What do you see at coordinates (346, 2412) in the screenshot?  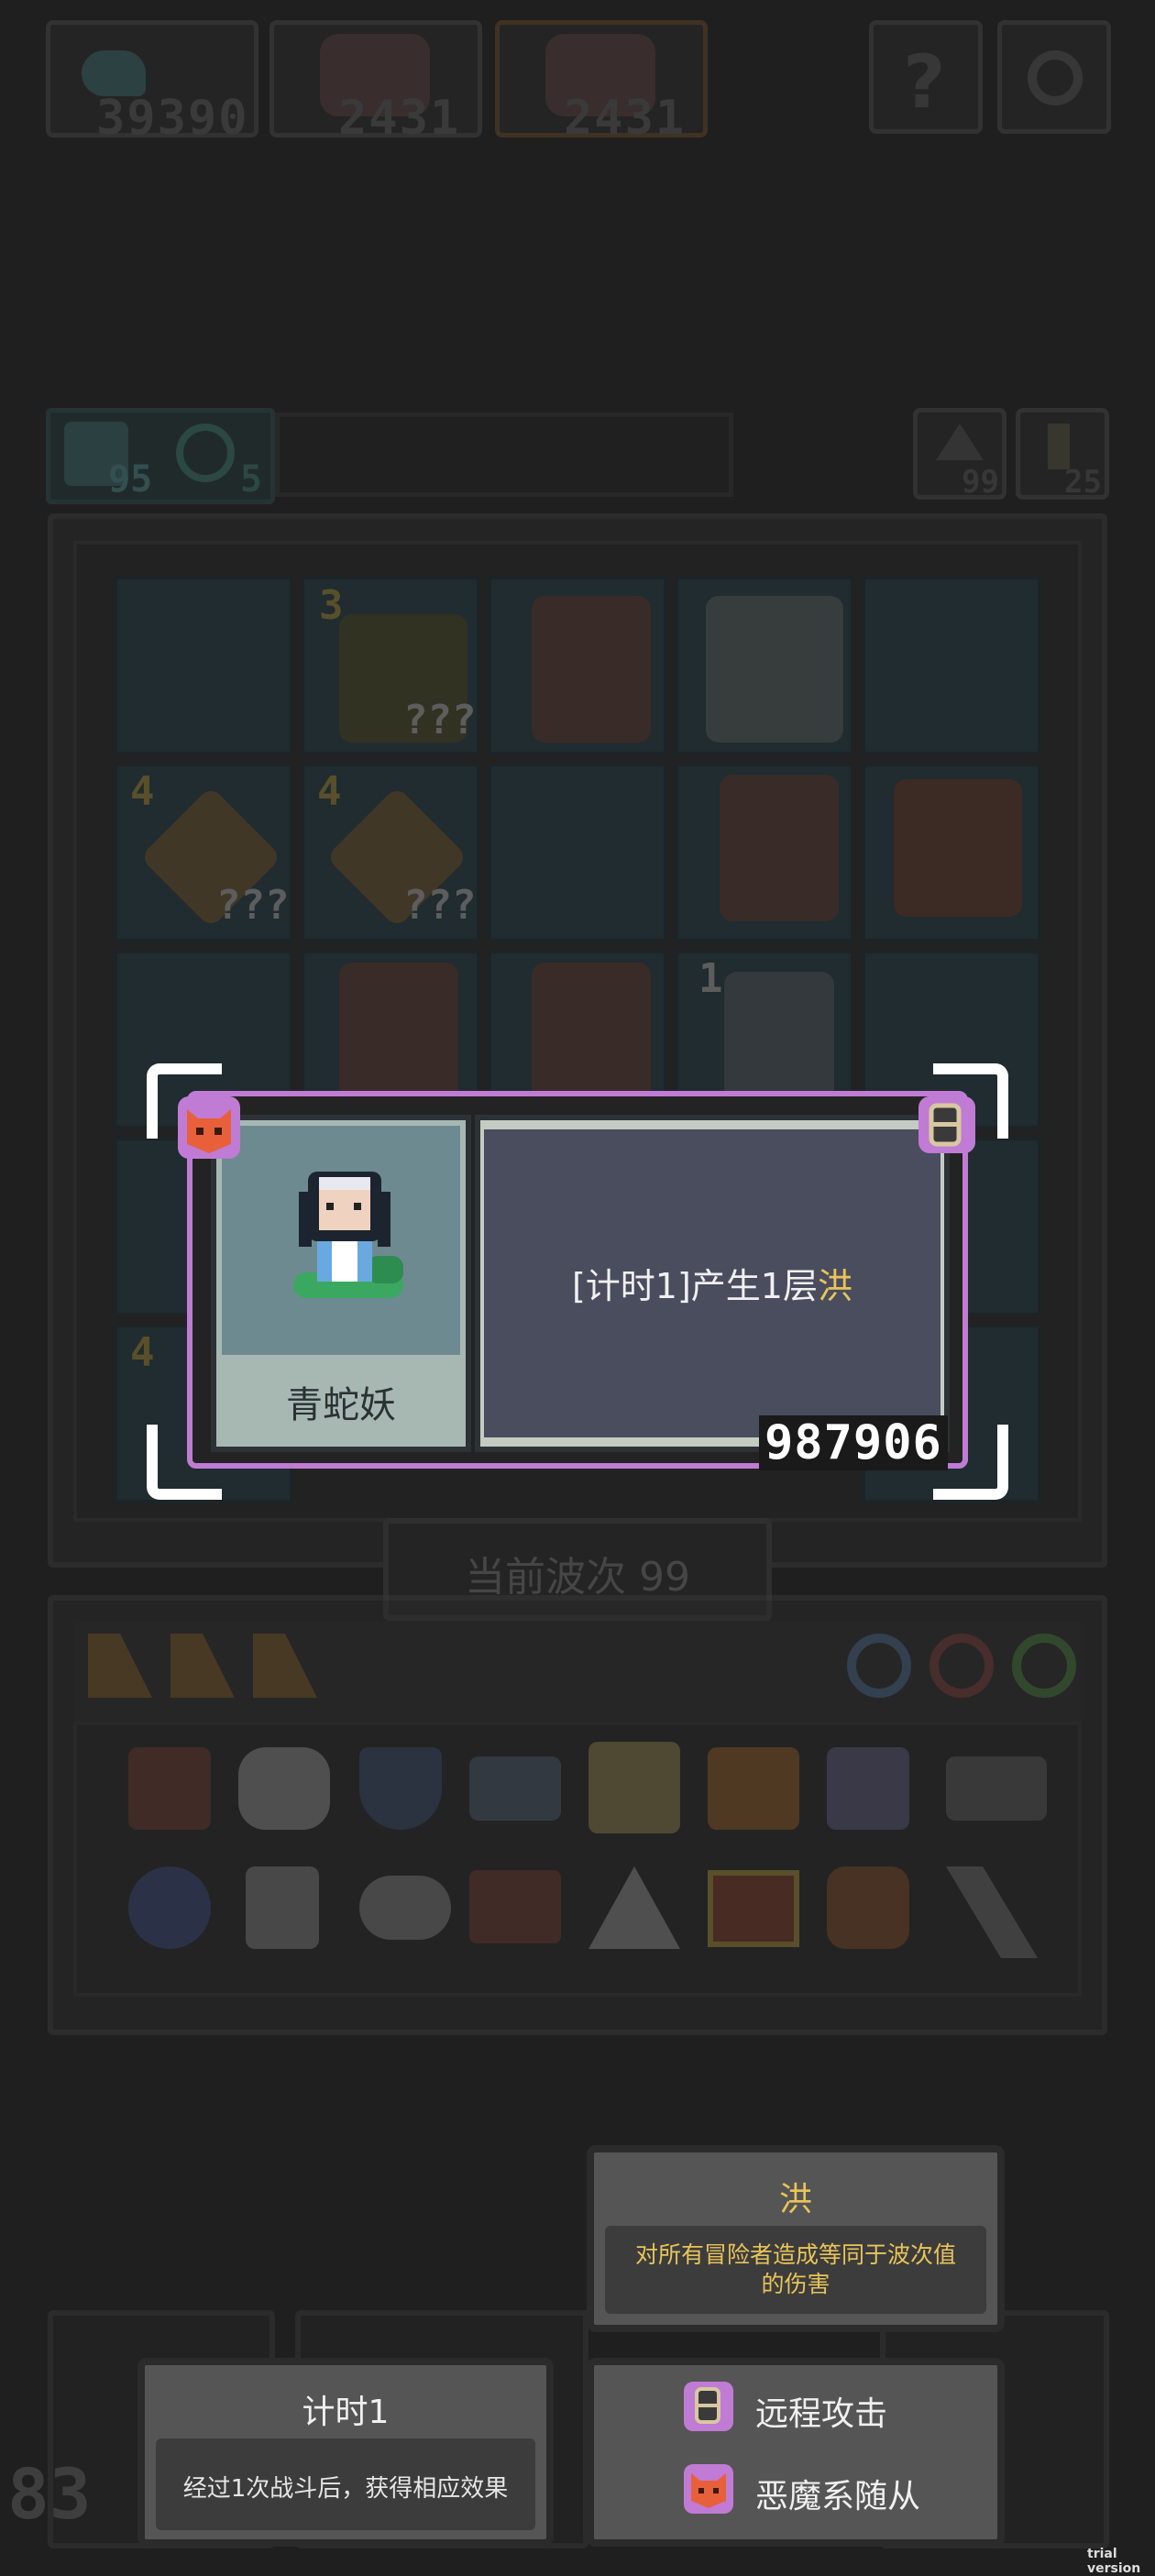 I see `tooltip-timer-title: 计时1` at bounding box center [346, 2412].